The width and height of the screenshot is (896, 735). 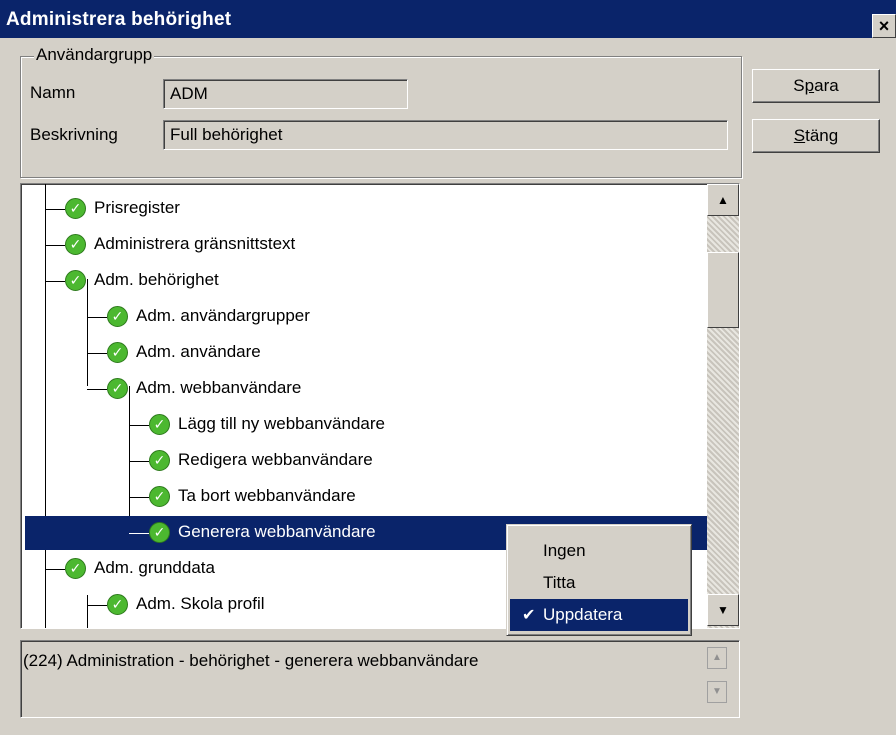 I want to click on tree-item-label: Lägg till ny webbanvändare, so click(x=281, y=423).